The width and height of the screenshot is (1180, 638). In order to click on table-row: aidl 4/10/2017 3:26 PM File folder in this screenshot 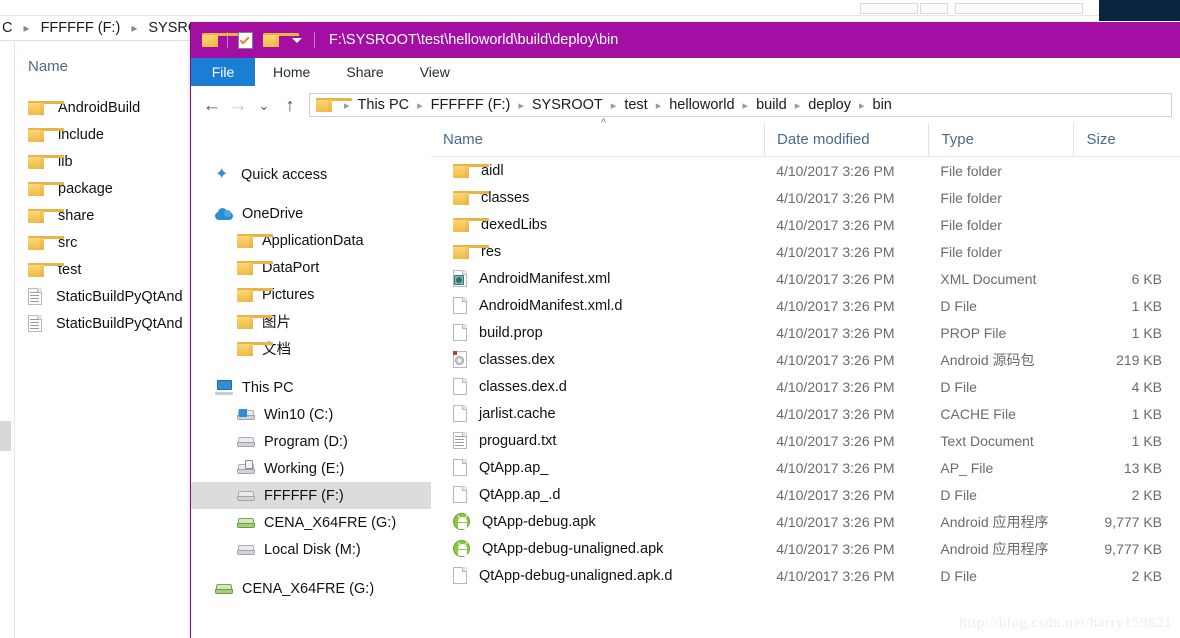, I will do `click(805, 170)`.